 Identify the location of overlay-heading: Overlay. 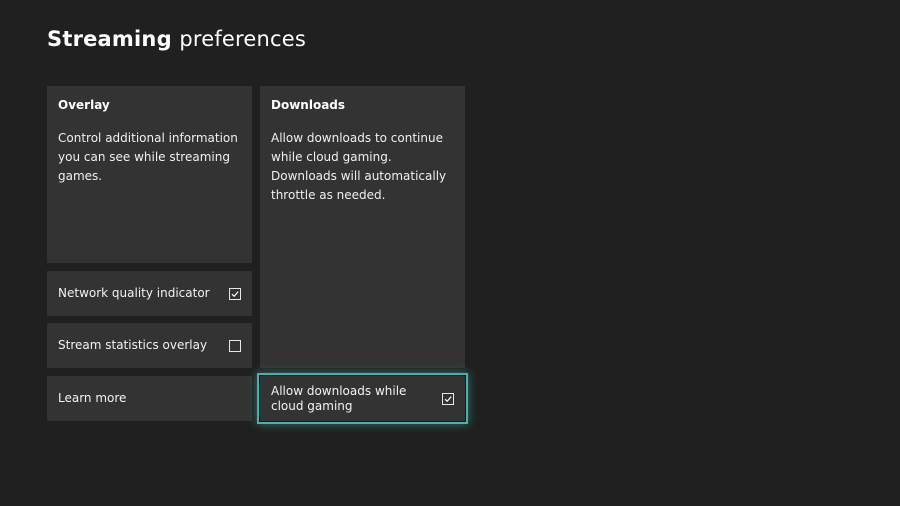
(84, 105).